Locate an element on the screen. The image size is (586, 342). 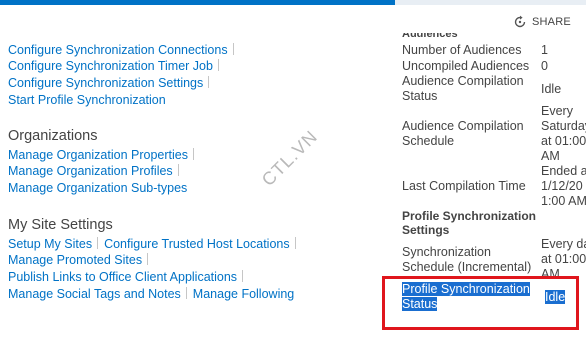
watermark-text: CTL.VN is located at coordinates (289, 158).